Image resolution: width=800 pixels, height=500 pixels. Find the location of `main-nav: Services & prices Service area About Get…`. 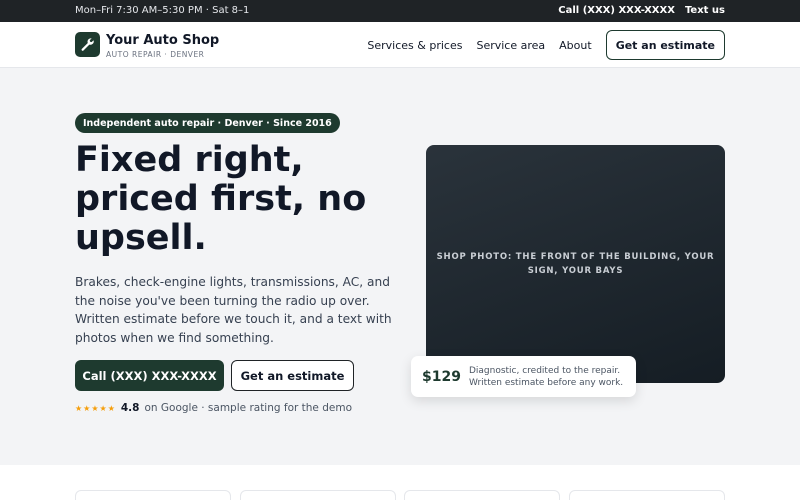

main-nav: Services & prices Service area About Get… is located at coordinates (539, 45).